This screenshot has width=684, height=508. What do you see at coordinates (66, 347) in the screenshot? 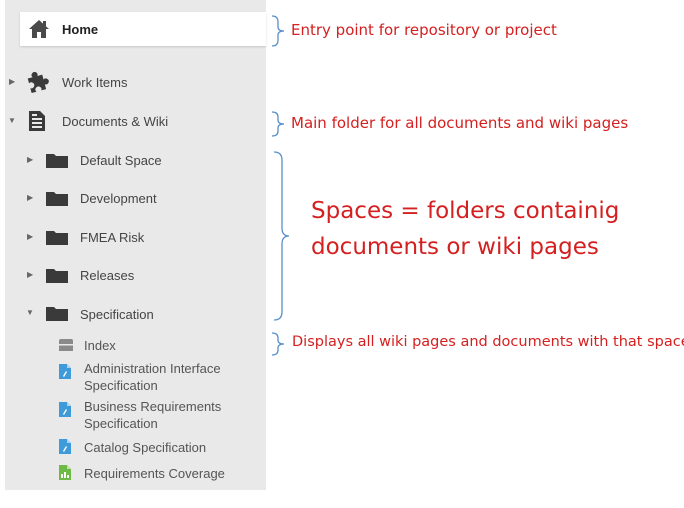
I see `index-page-icon` at bounding box center [66, 347].